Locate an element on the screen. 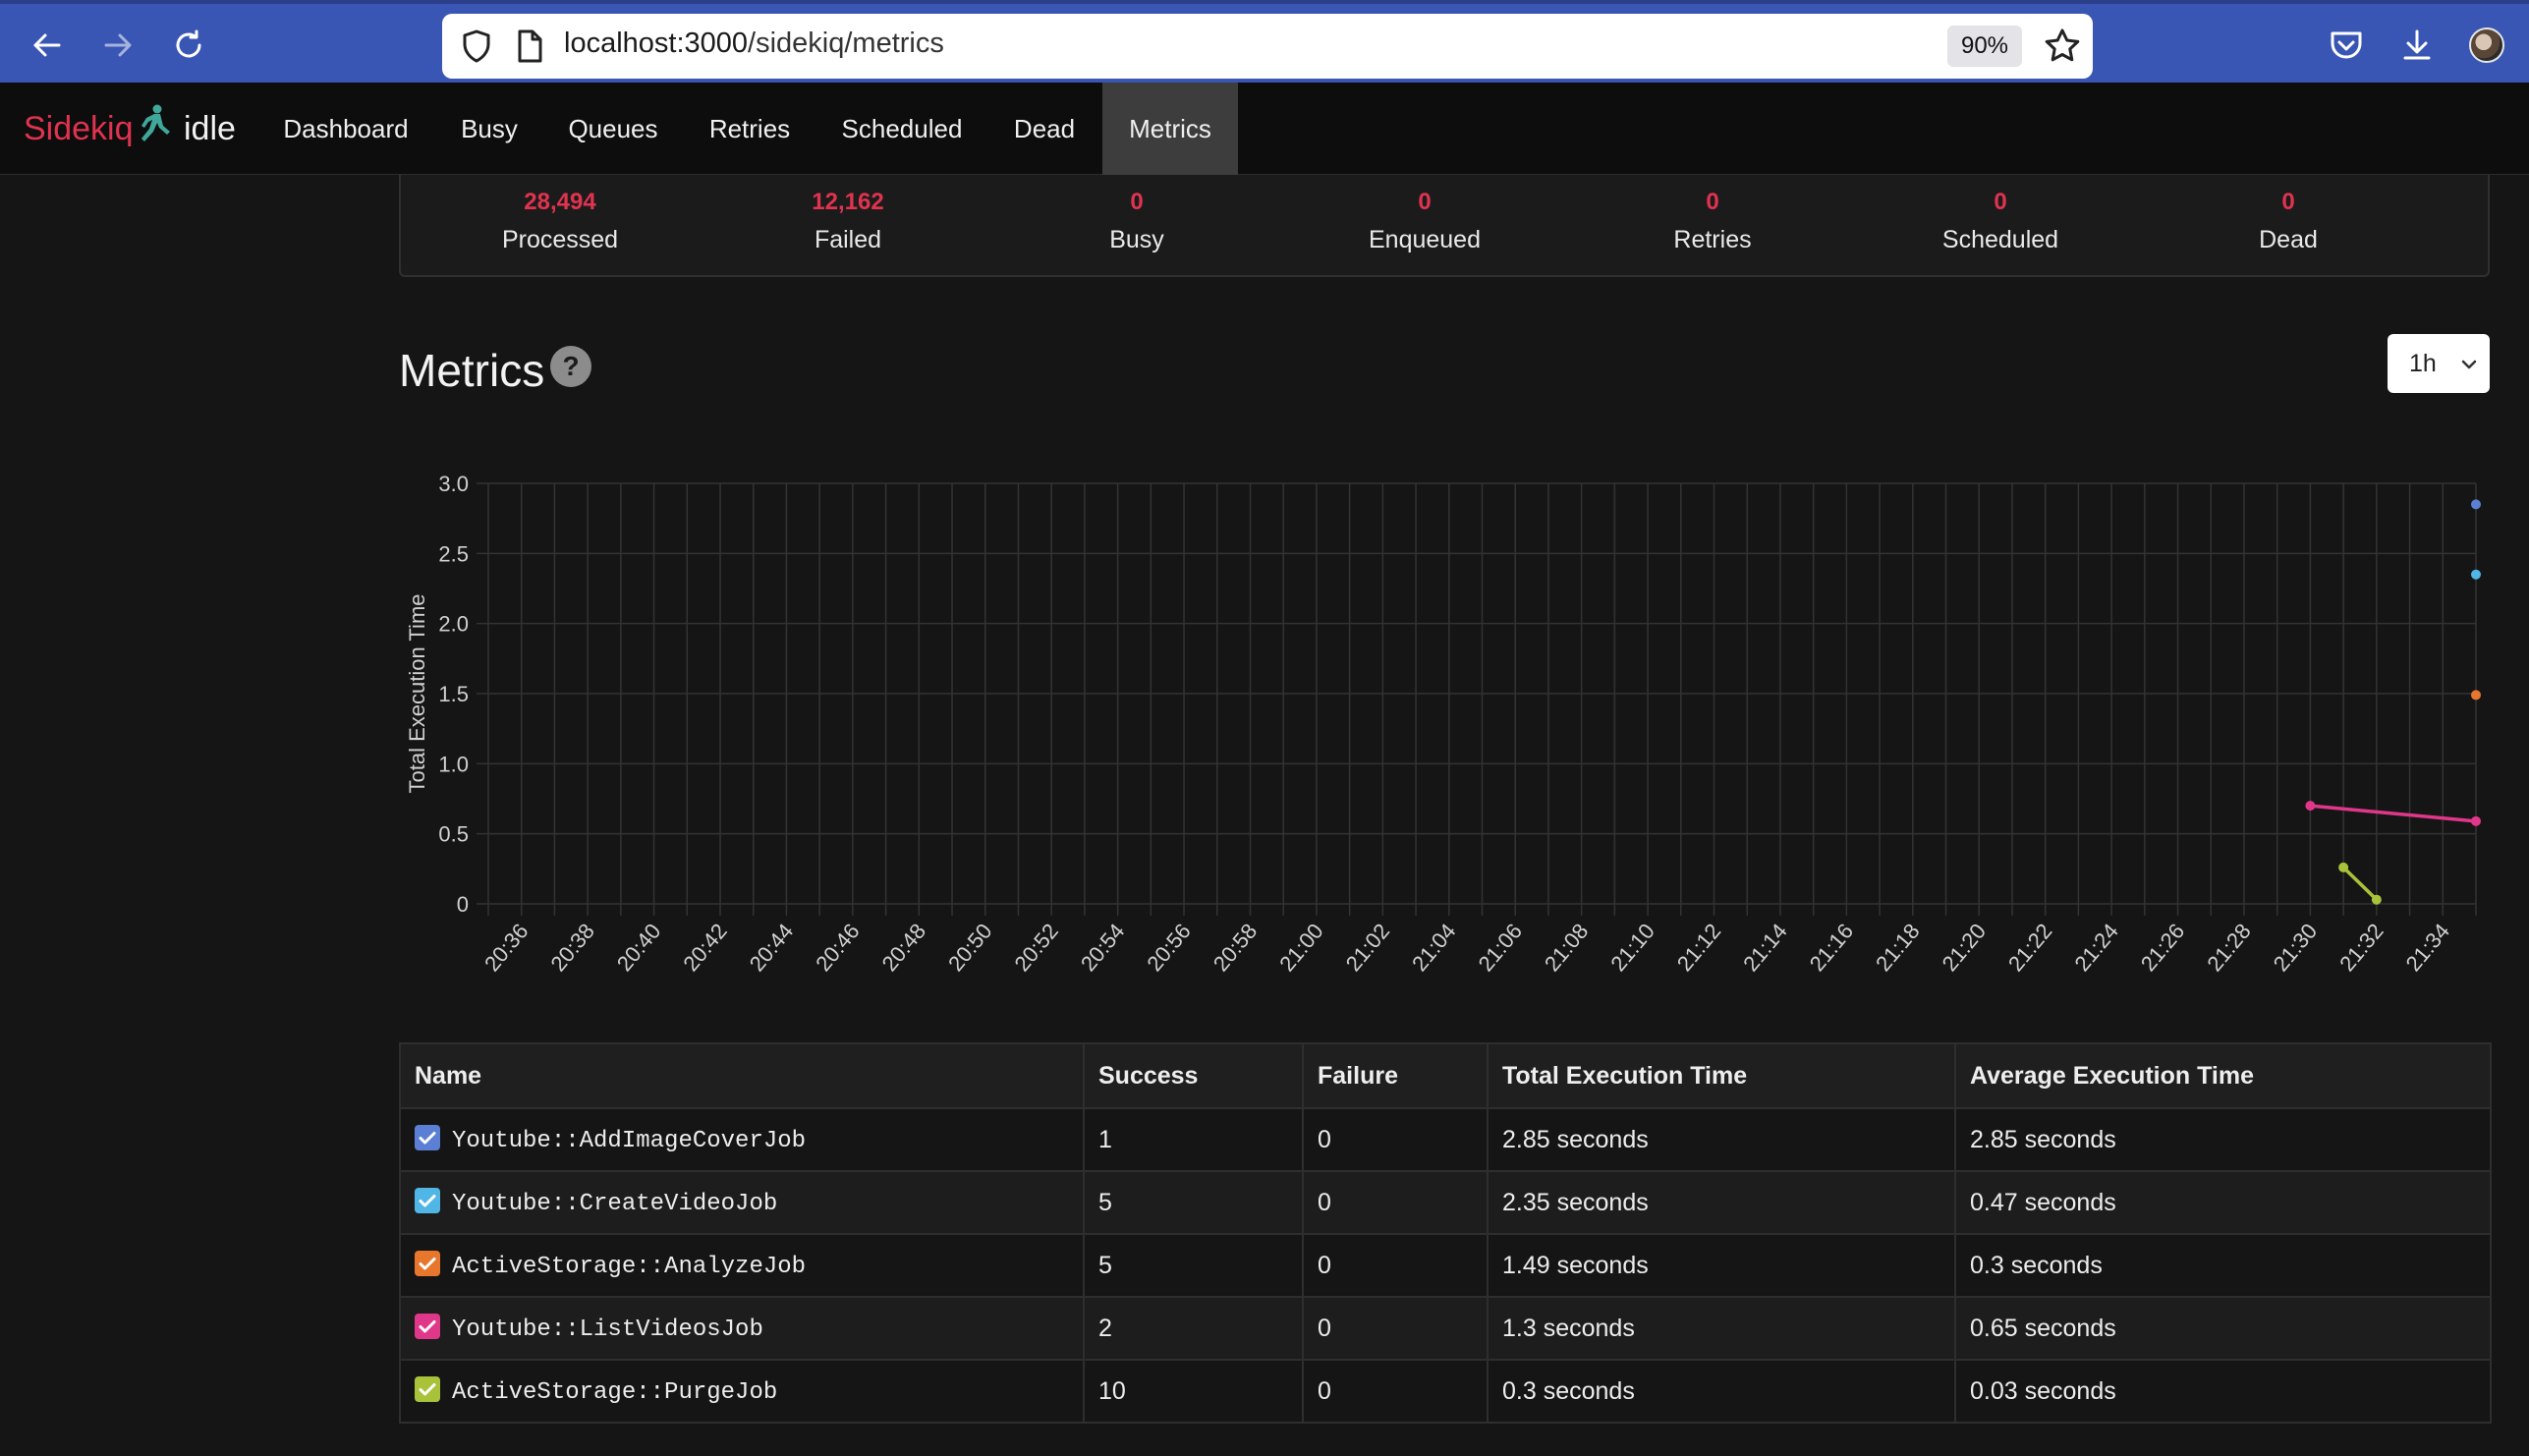  x-tick-label: 20:56 is located at coordinates (1169, 947).